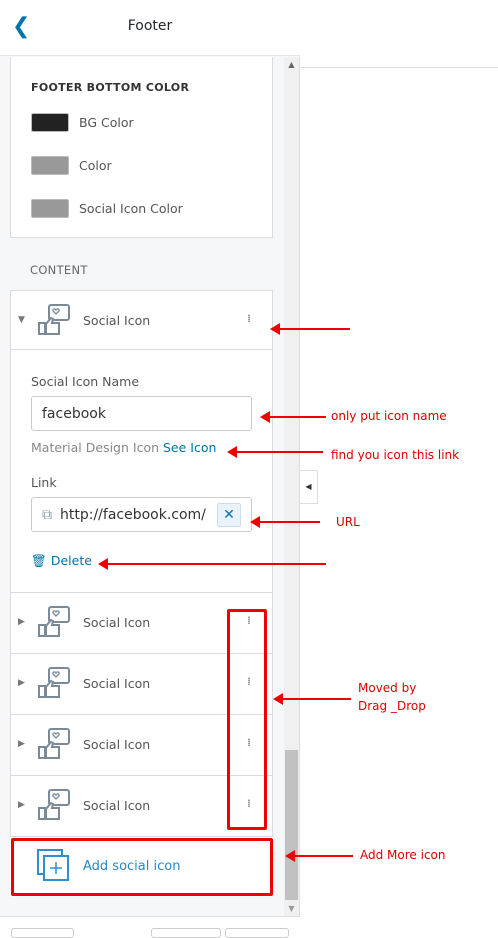 Image resolution: width=498 pixels, height=938 pixels. I want to click on social-icon-color-picker: Social Icon Color, so click(107, 208).